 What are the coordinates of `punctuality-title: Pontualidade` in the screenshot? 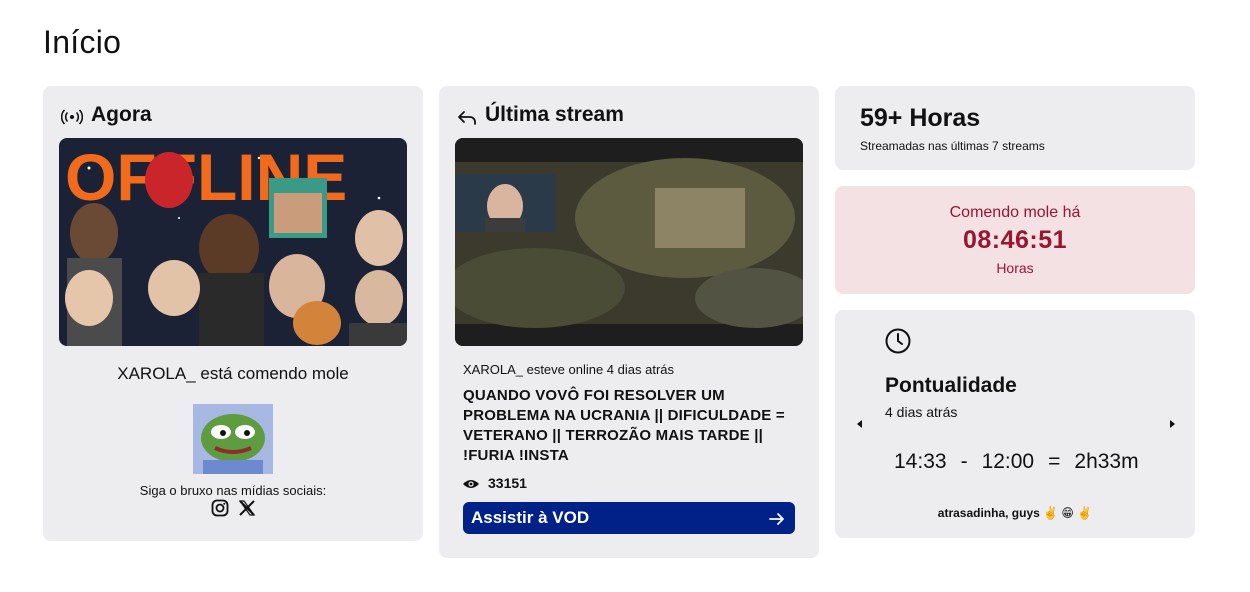 It's located at (951, 385).